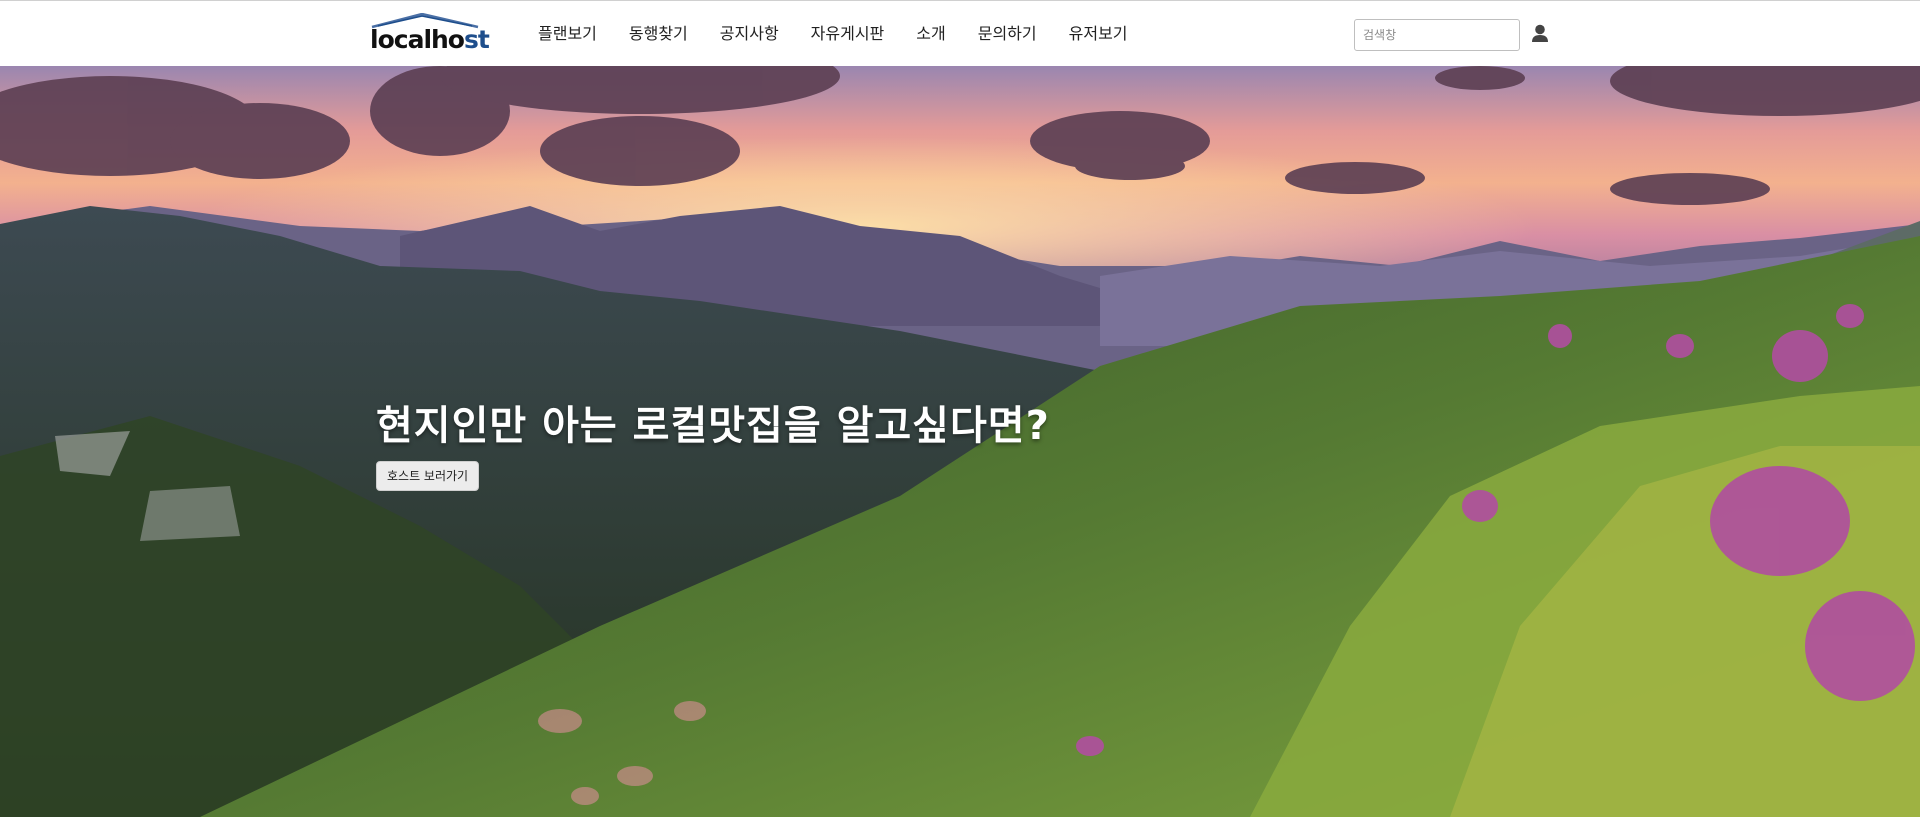 This screenshot has width=1920, height=817. What do you see at coordinates (749, 34) in the screenshot?
I see `nav-item-notices: 공지사항` at bounding box center [749, 34].